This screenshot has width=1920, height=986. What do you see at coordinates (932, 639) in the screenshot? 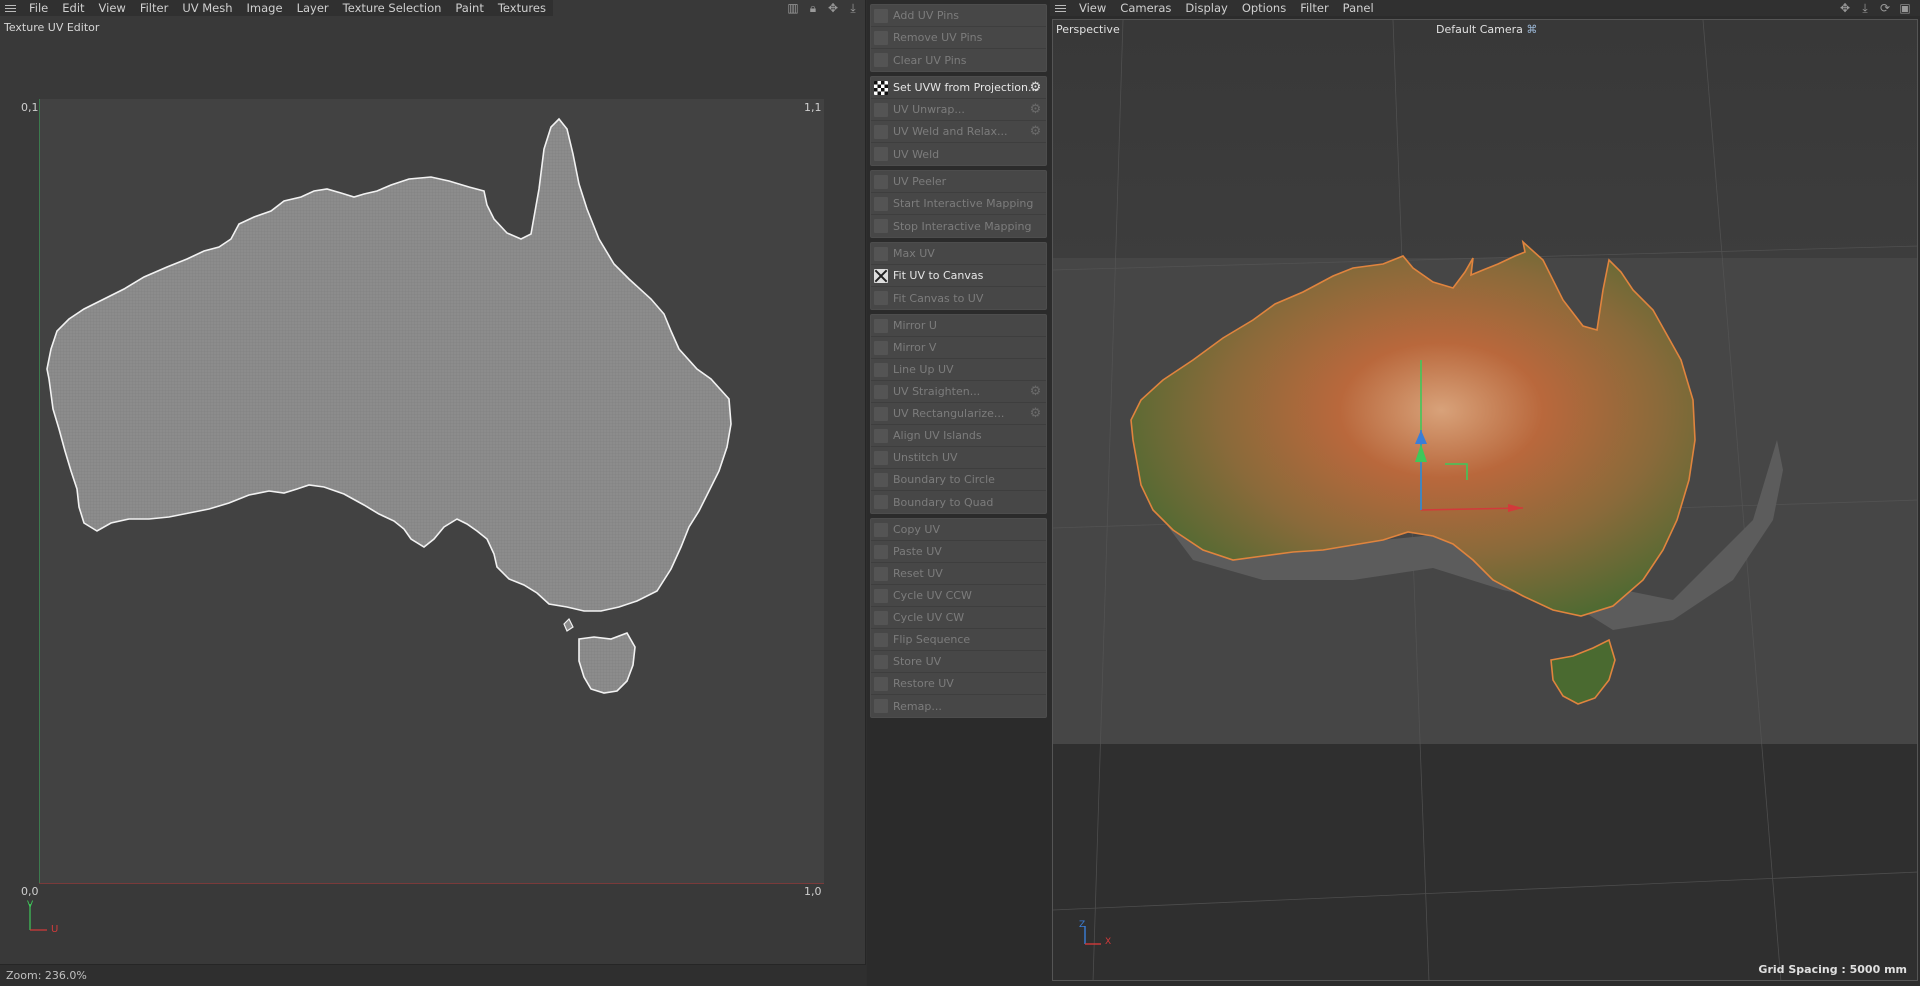
I see `cmd-label: Flip Sequence` at bounding box center [932, 639].